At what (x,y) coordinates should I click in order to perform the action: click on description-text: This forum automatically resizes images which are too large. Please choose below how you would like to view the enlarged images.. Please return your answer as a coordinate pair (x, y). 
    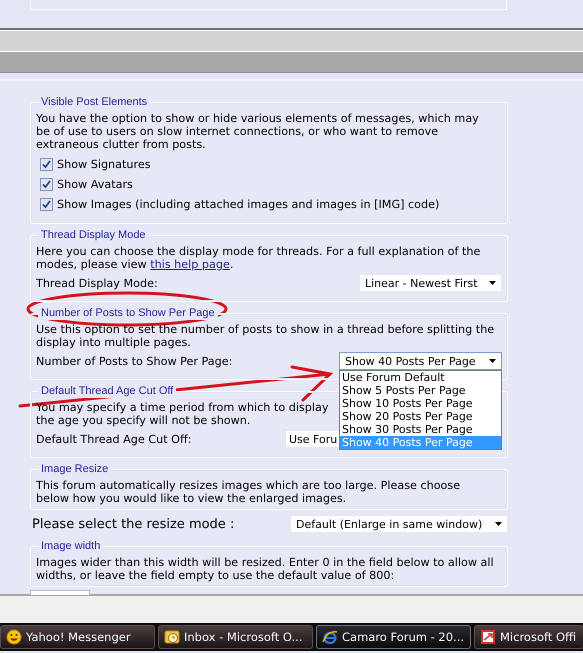
    Looking at the image, I should click on (248, 492).